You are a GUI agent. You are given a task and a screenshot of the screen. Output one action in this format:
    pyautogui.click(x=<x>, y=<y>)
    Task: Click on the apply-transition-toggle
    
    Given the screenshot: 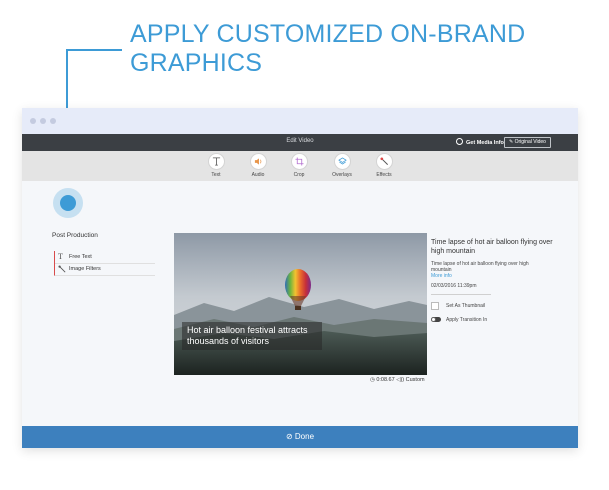 What is the action you would take?
    pyautogui.click(x=436, y=319)
    